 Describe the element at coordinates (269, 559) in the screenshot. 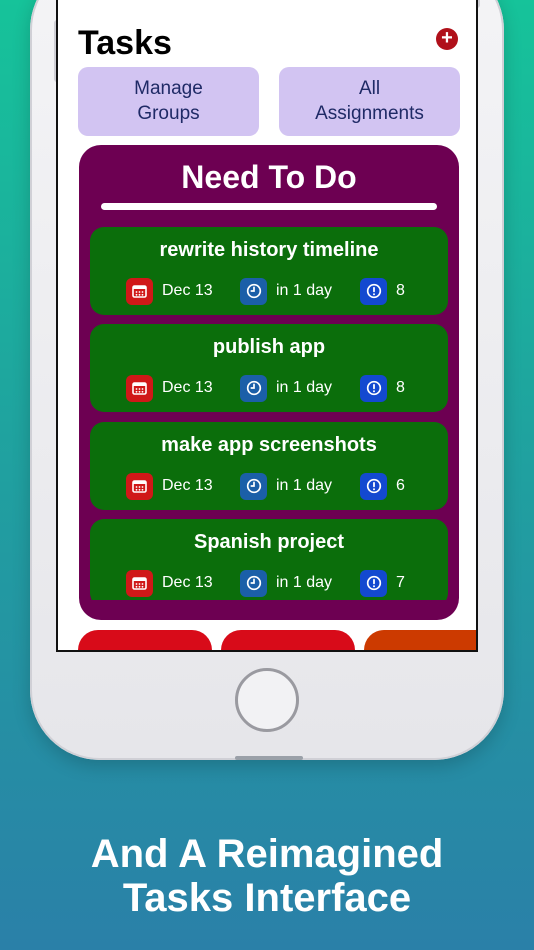

I see `task-card: Spanish project Dec 13 in 1 day 7` at that location.